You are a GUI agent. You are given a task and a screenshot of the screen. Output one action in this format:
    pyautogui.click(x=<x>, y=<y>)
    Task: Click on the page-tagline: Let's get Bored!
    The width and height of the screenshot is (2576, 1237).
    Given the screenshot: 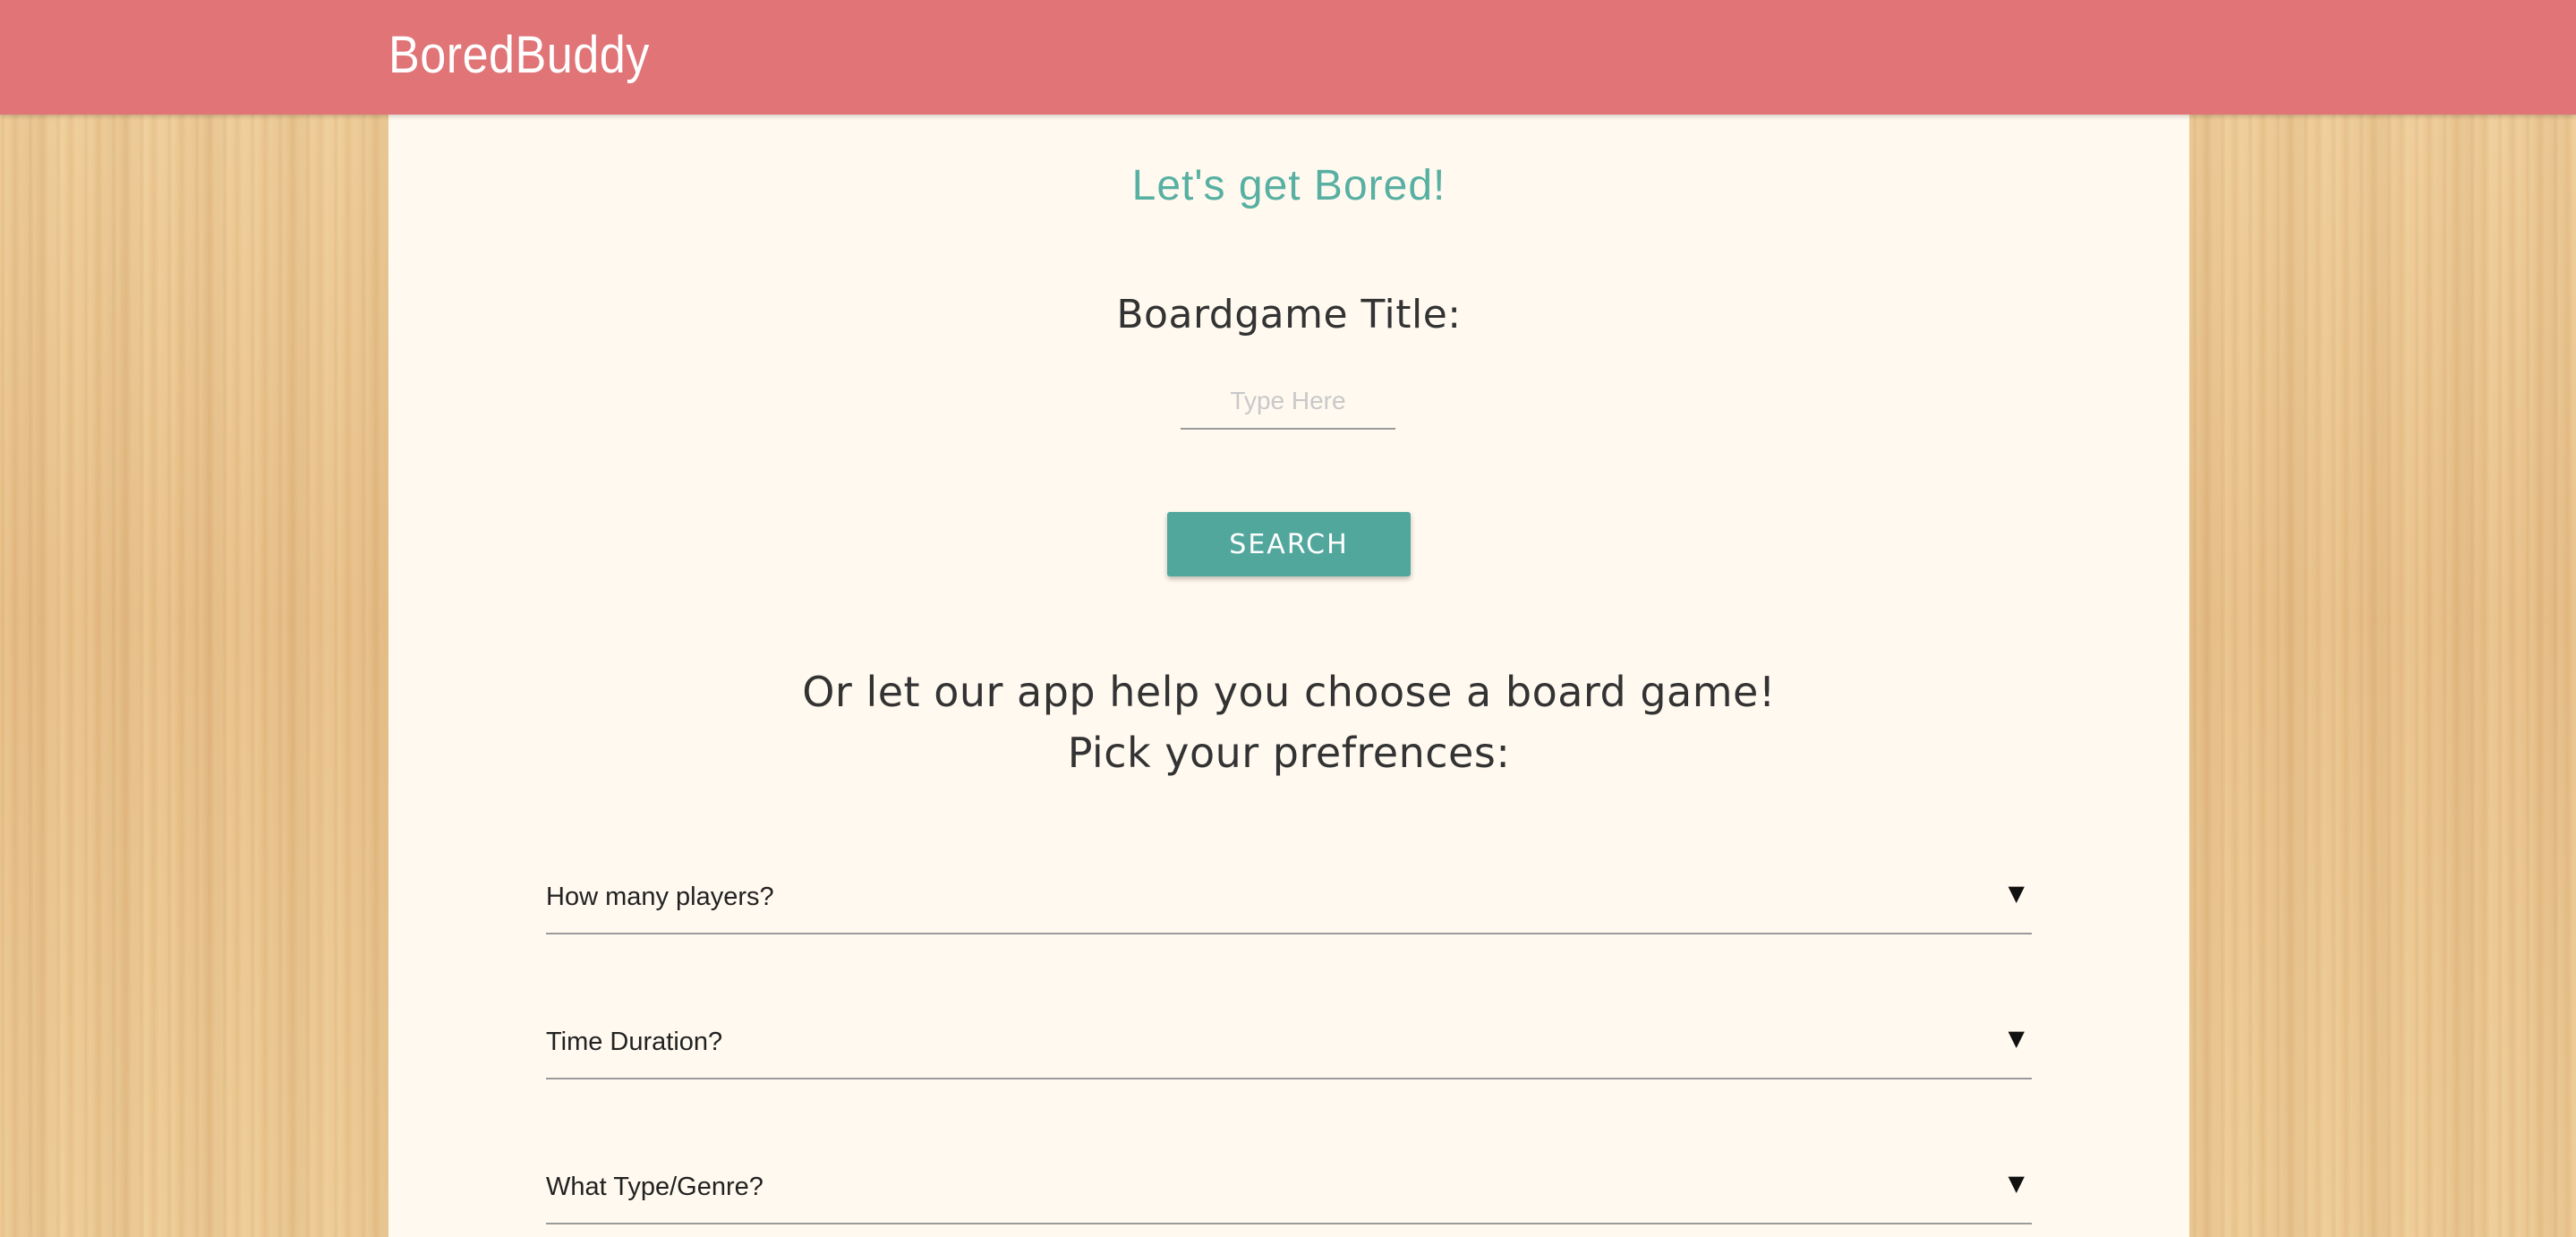 What is the action you would take?
    pyautogui.click(x=1288, y=185)
    